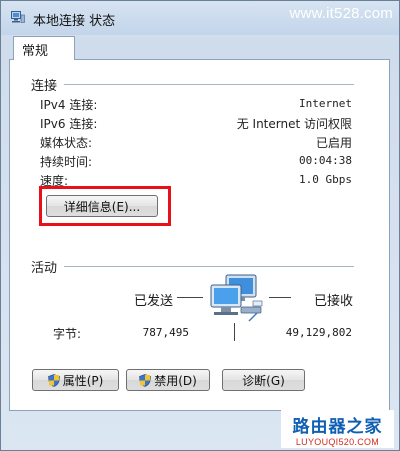 The height and width of the screenshot is (451, 400). I want to click on properties-button: 属性(P), so click(75, 380).